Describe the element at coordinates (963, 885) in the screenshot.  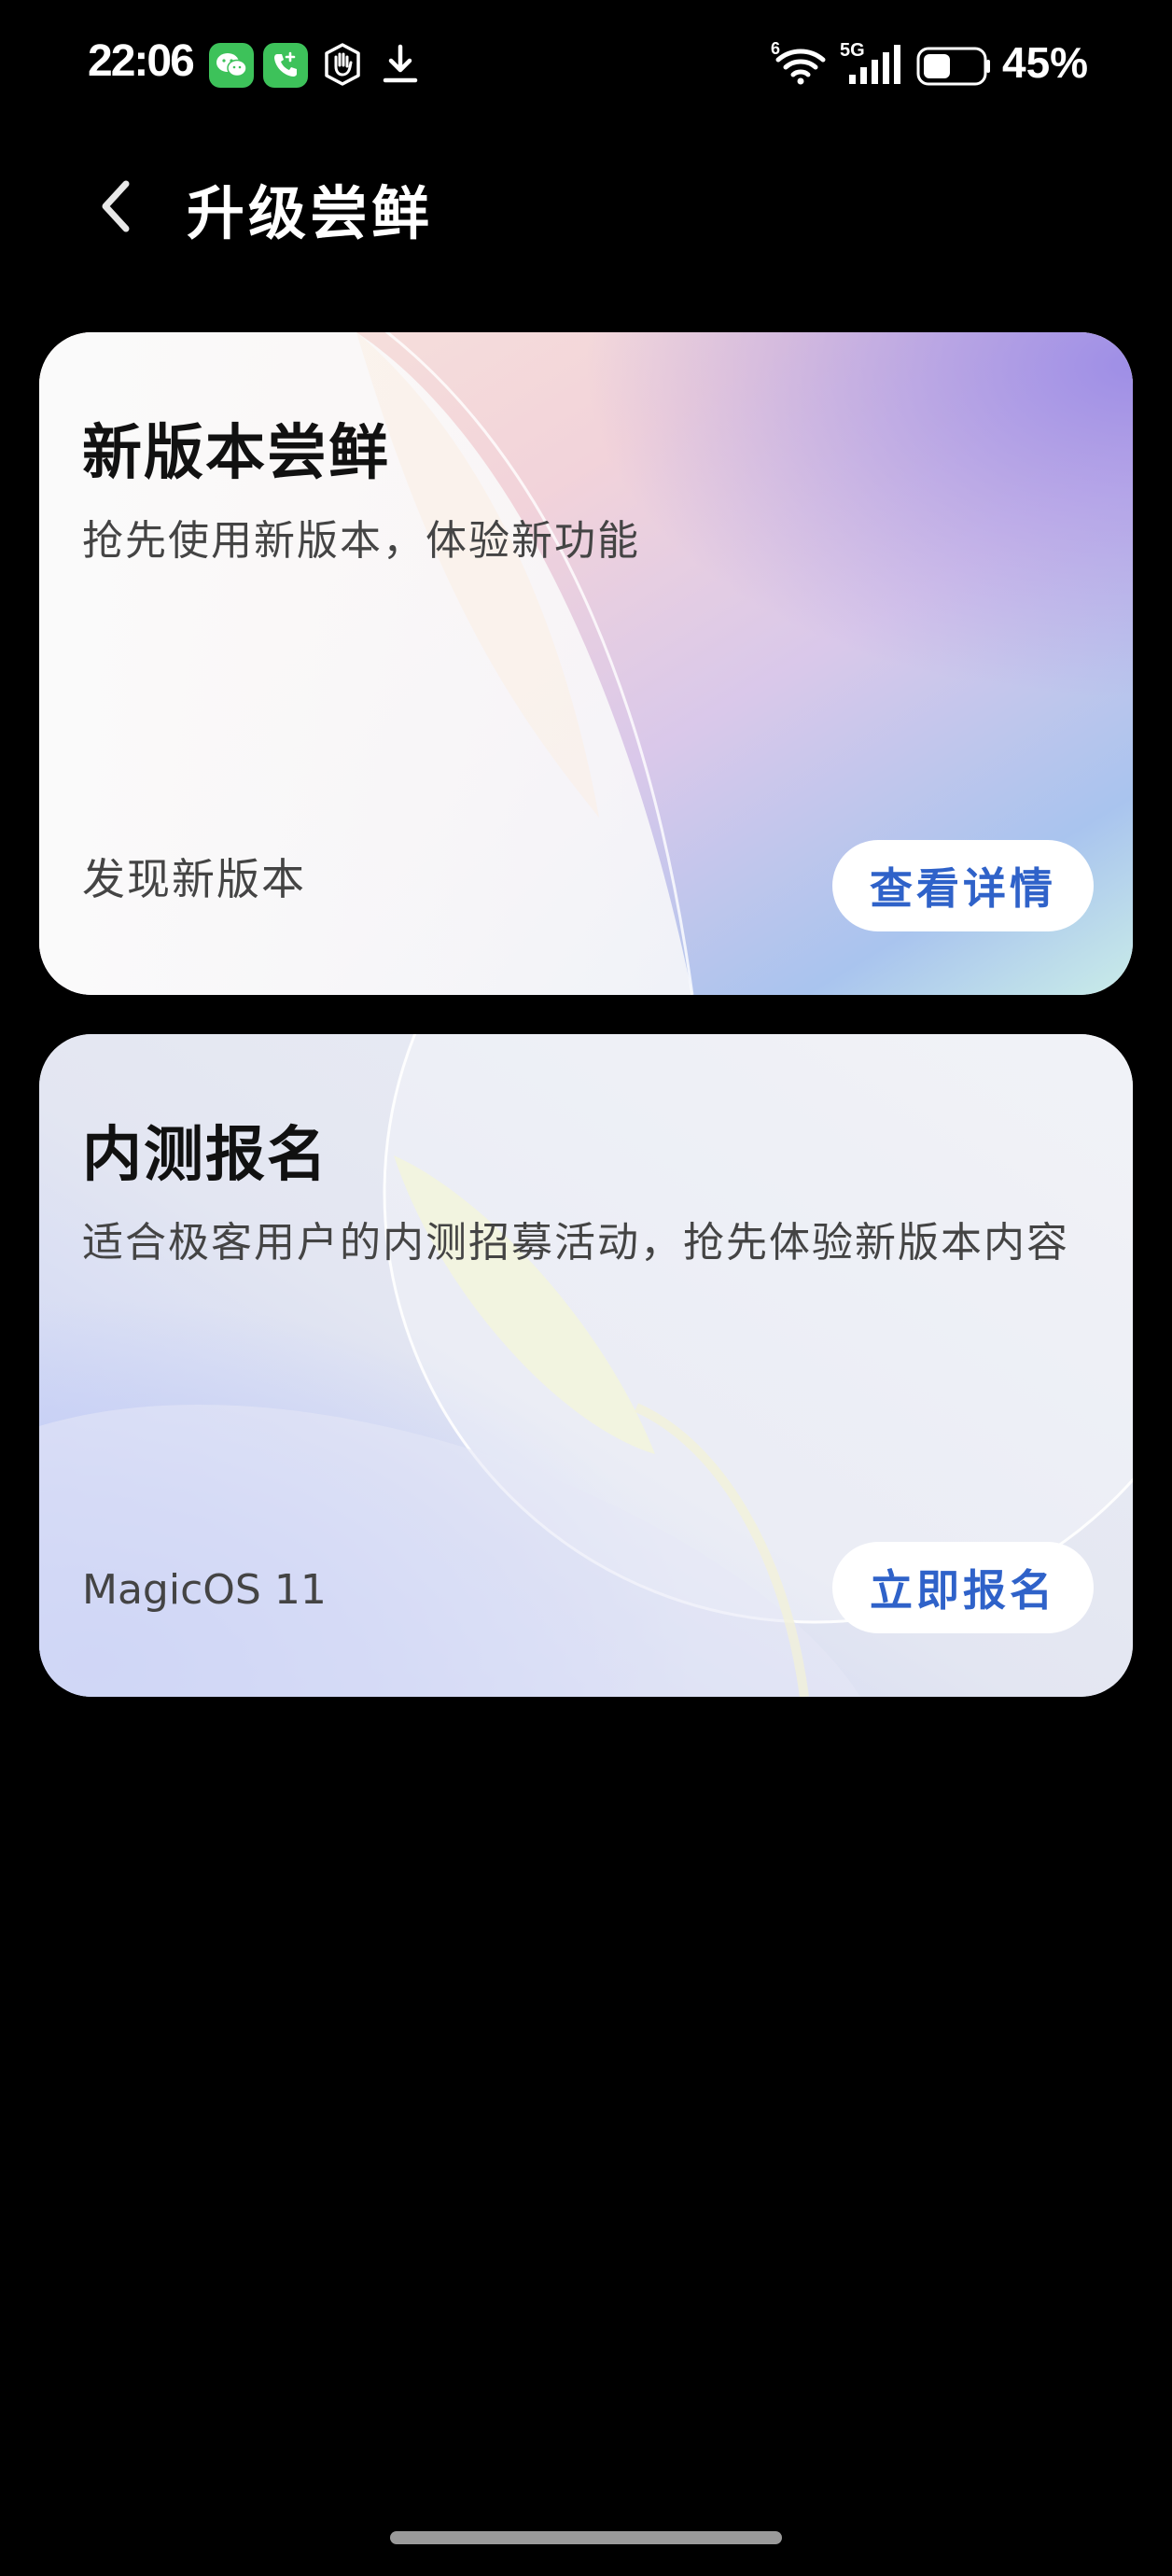
I see `view-details-button: 查看详情` at that location.